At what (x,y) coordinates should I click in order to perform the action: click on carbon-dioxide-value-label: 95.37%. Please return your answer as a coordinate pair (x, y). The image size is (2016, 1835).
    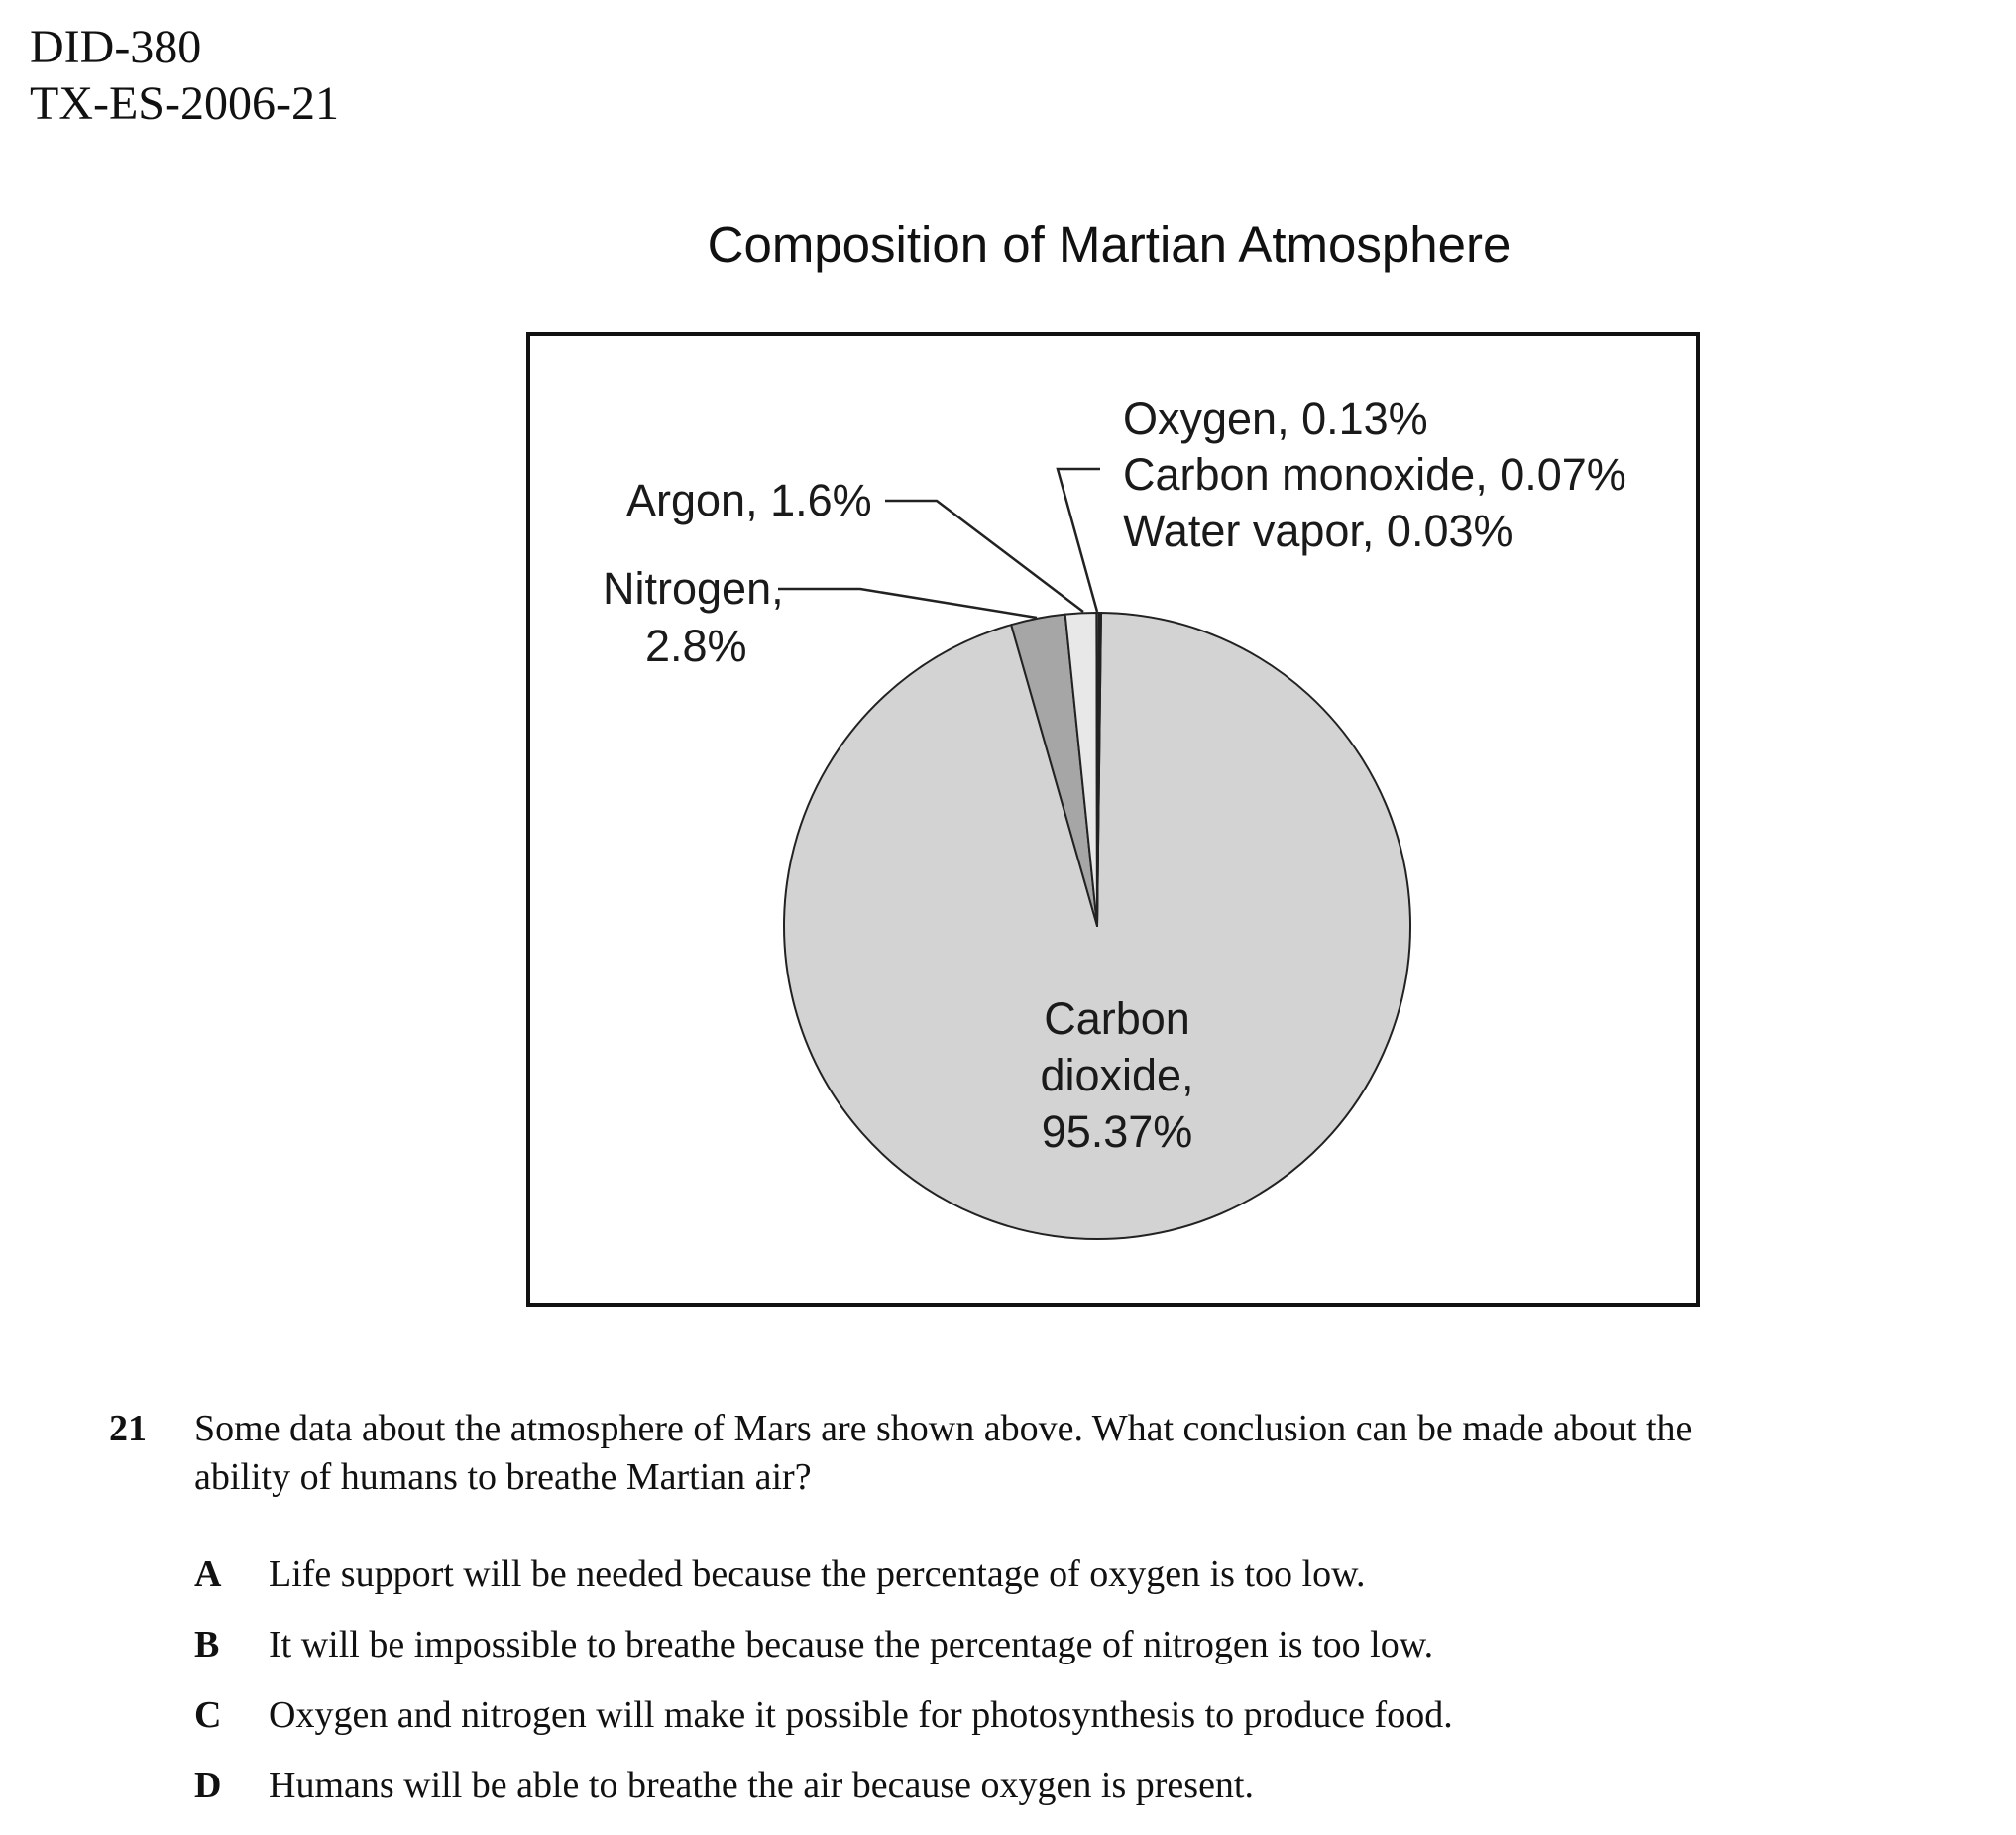
    Looking at the image, I should click on (1117, 1131).